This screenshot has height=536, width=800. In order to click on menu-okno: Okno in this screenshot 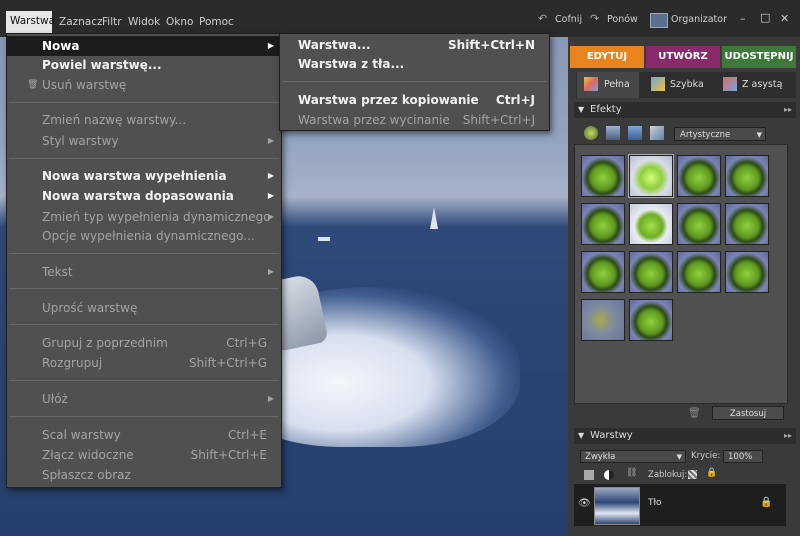, I will do `click(179, 22)`.